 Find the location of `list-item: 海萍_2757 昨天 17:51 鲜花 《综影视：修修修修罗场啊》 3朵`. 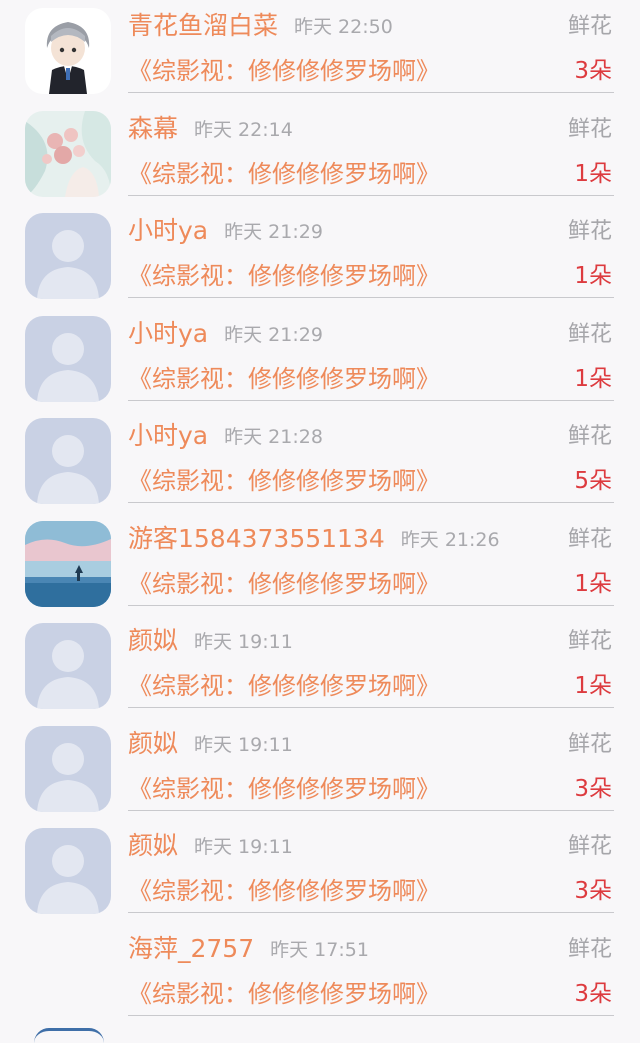

list-item: 海萍_2757 昨天 17:51 鲜花 《综影视：修修修修罗场啊》 3朵 is located at coordinates (320, 974).